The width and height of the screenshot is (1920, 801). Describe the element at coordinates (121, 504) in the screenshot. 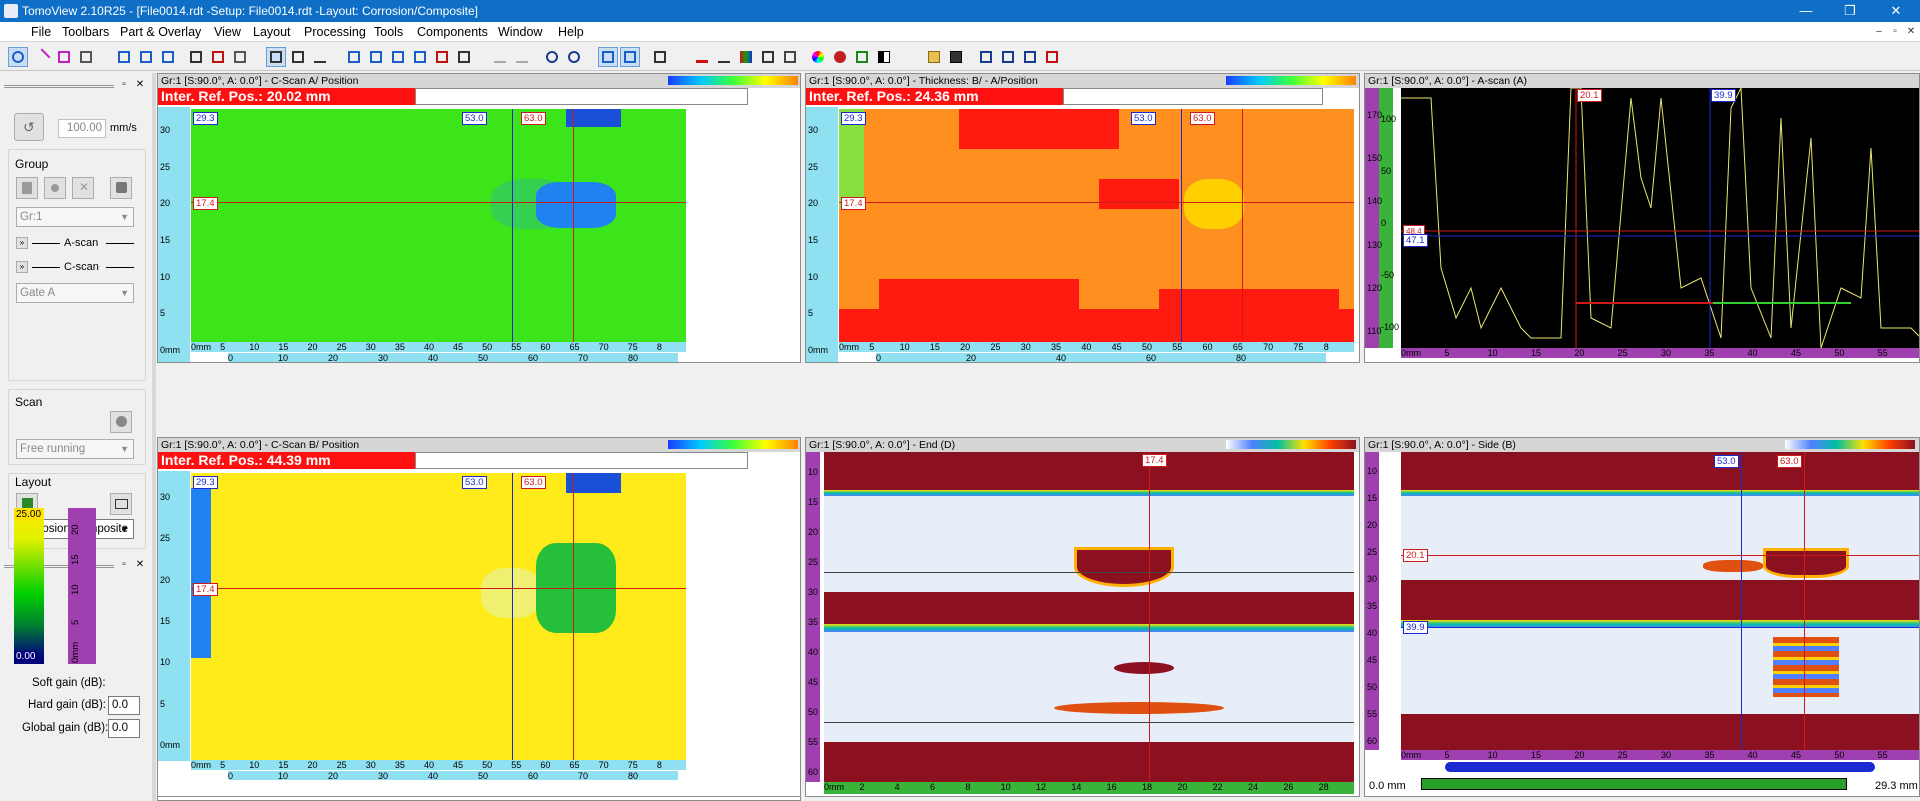

I see `layout-settings-button` at that location.